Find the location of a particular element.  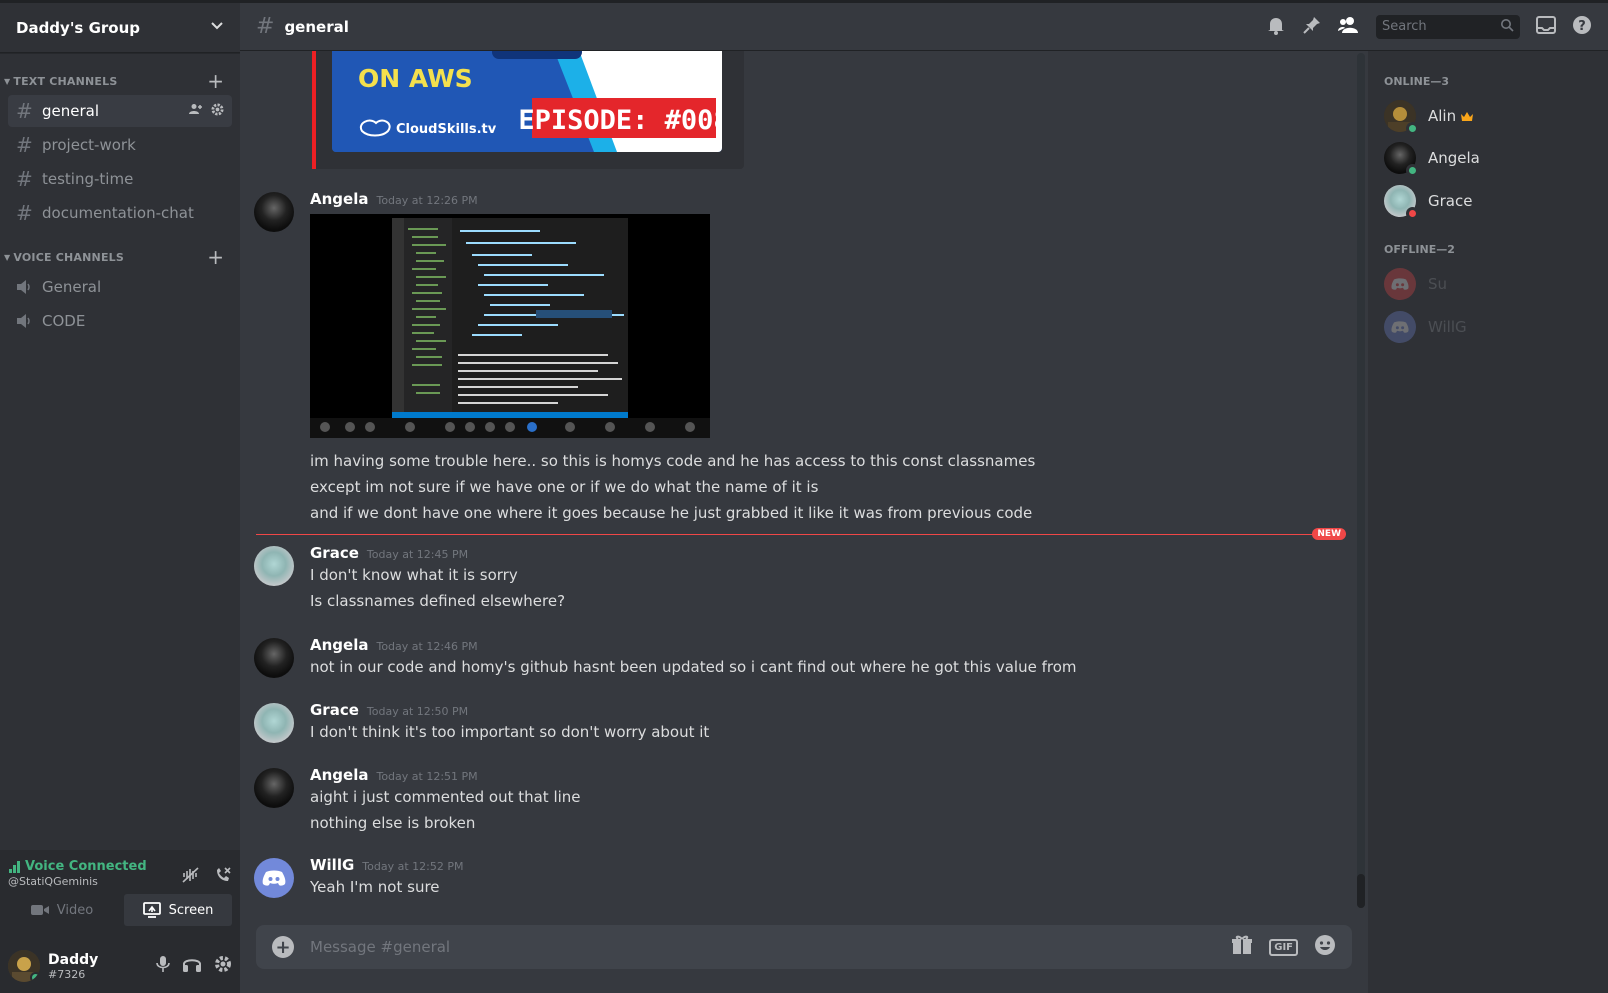

crown-icon is located at coordinates (1467, 116).